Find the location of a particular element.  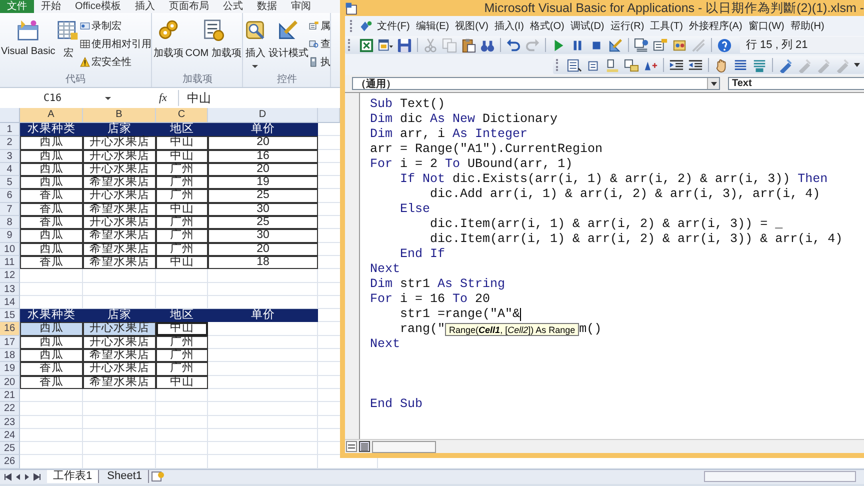

menu-item: 调试(D) is located at coordinates (587, 25).